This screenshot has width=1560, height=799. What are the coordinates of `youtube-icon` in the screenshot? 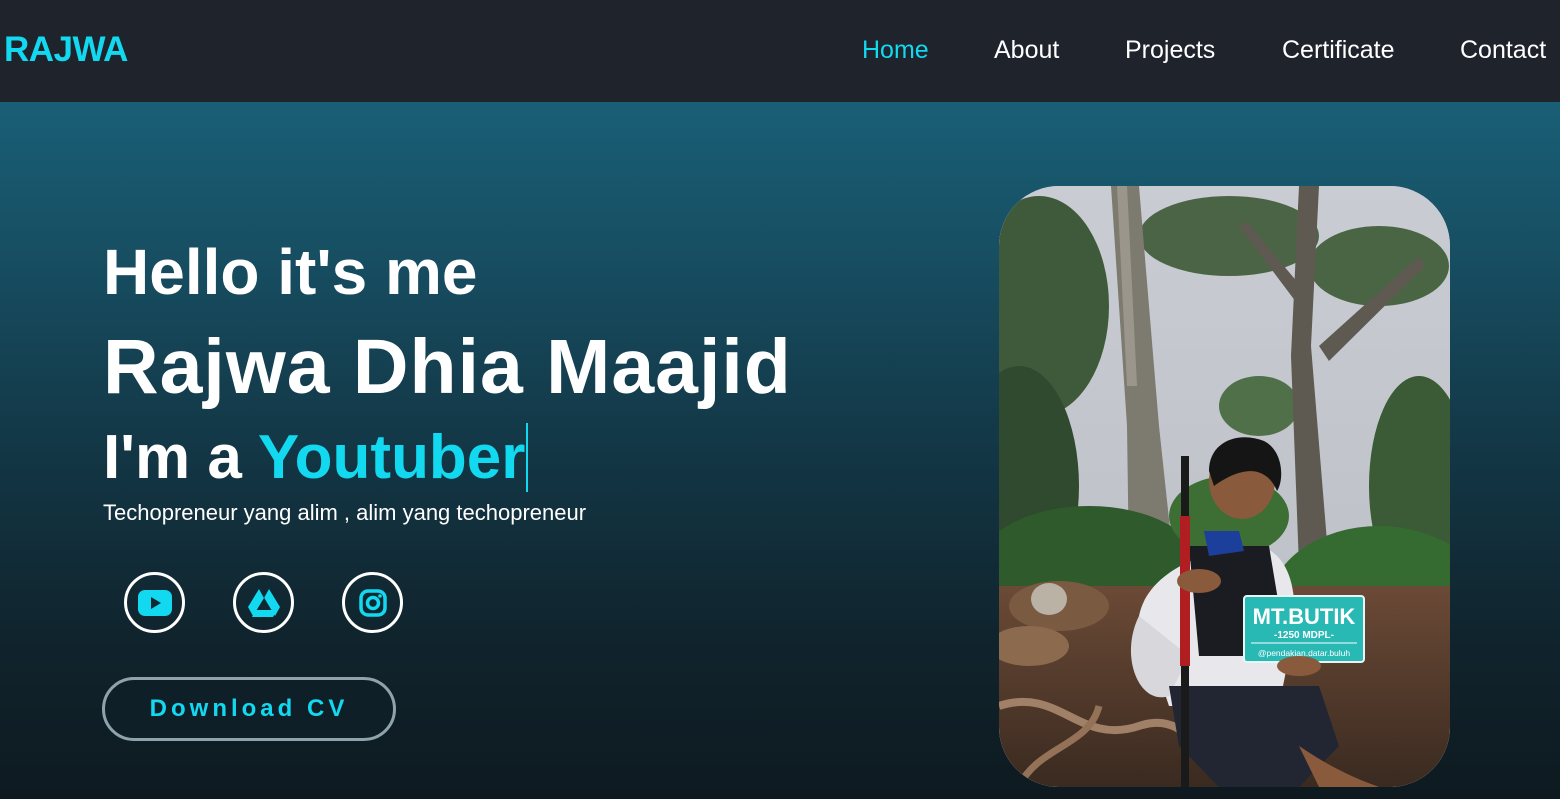 It's located at (154, 602).